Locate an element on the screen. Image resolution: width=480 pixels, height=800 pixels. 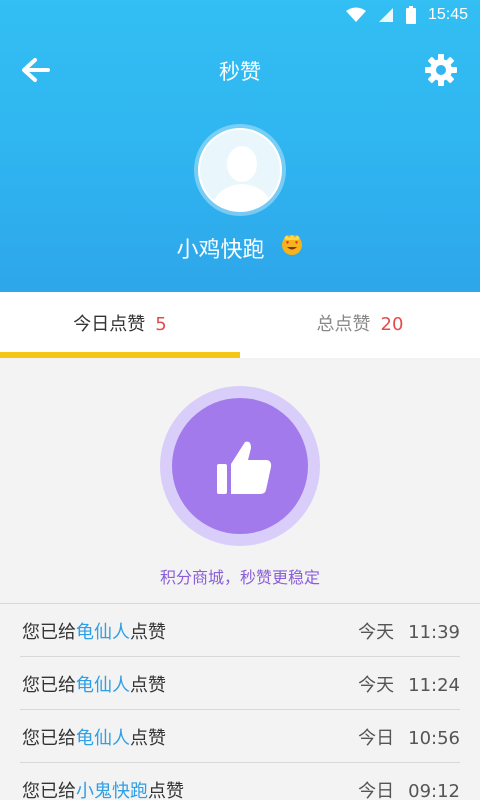
log-user-link: 小鬼快跑 is located at coordinates (112, 790).